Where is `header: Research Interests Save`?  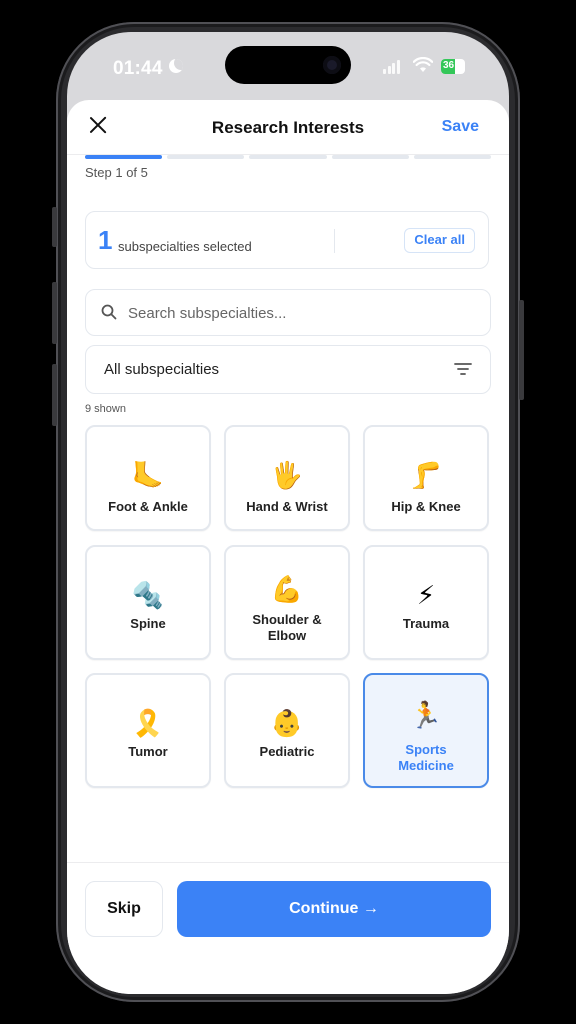 header: Research Interests Save is located at coordinates (288, 127).